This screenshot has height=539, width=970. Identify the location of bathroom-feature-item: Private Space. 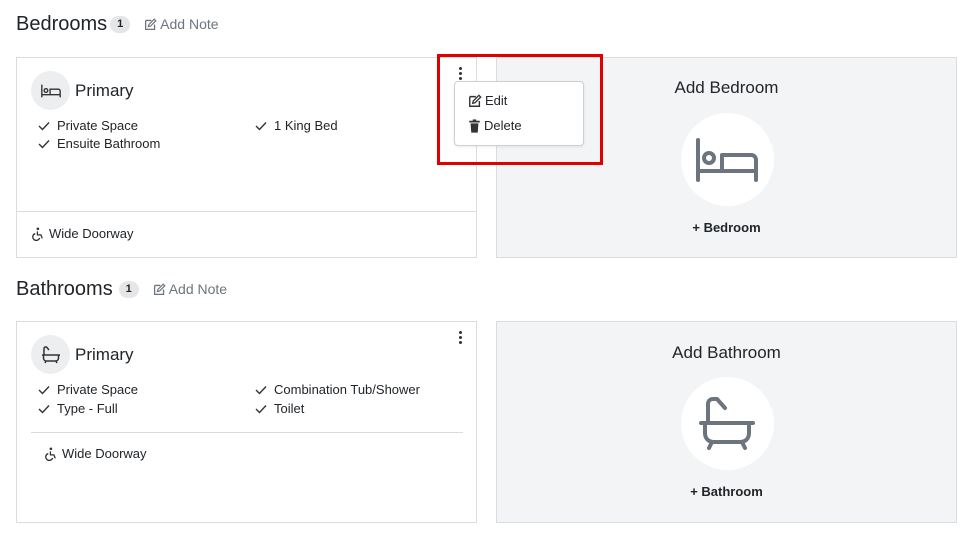
(88, 389).